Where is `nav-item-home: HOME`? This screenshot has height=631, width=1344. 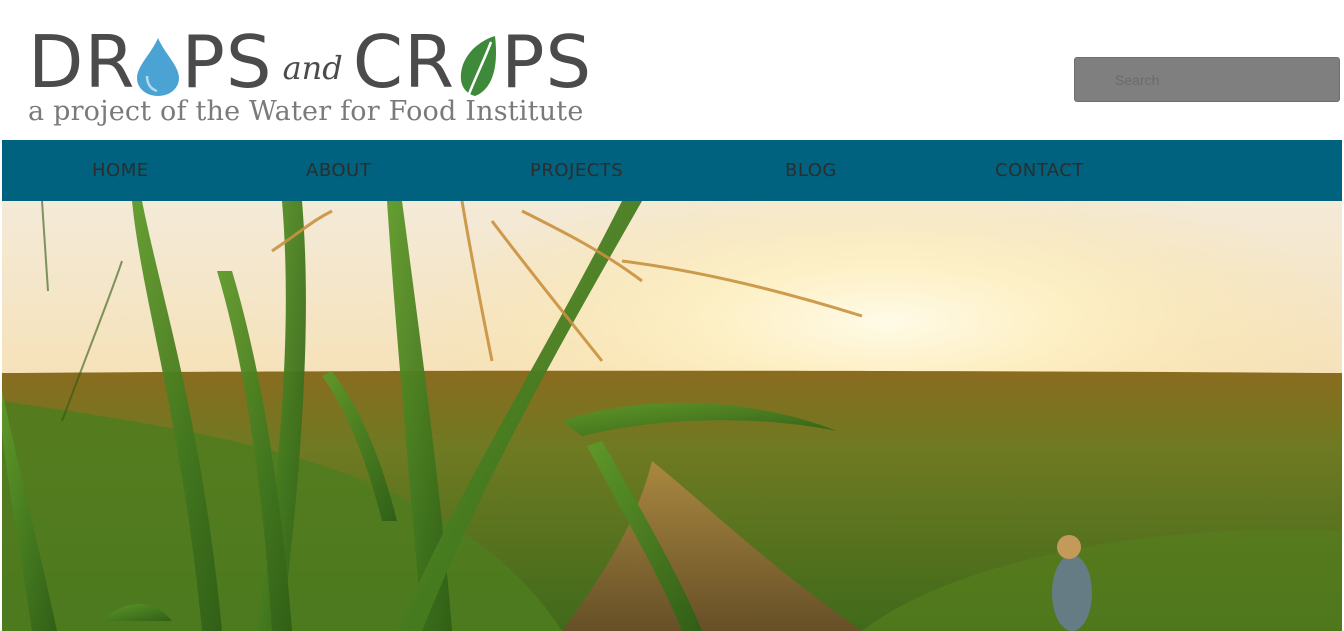
nav-item-home: HOME is located at coordinates (120, 170).